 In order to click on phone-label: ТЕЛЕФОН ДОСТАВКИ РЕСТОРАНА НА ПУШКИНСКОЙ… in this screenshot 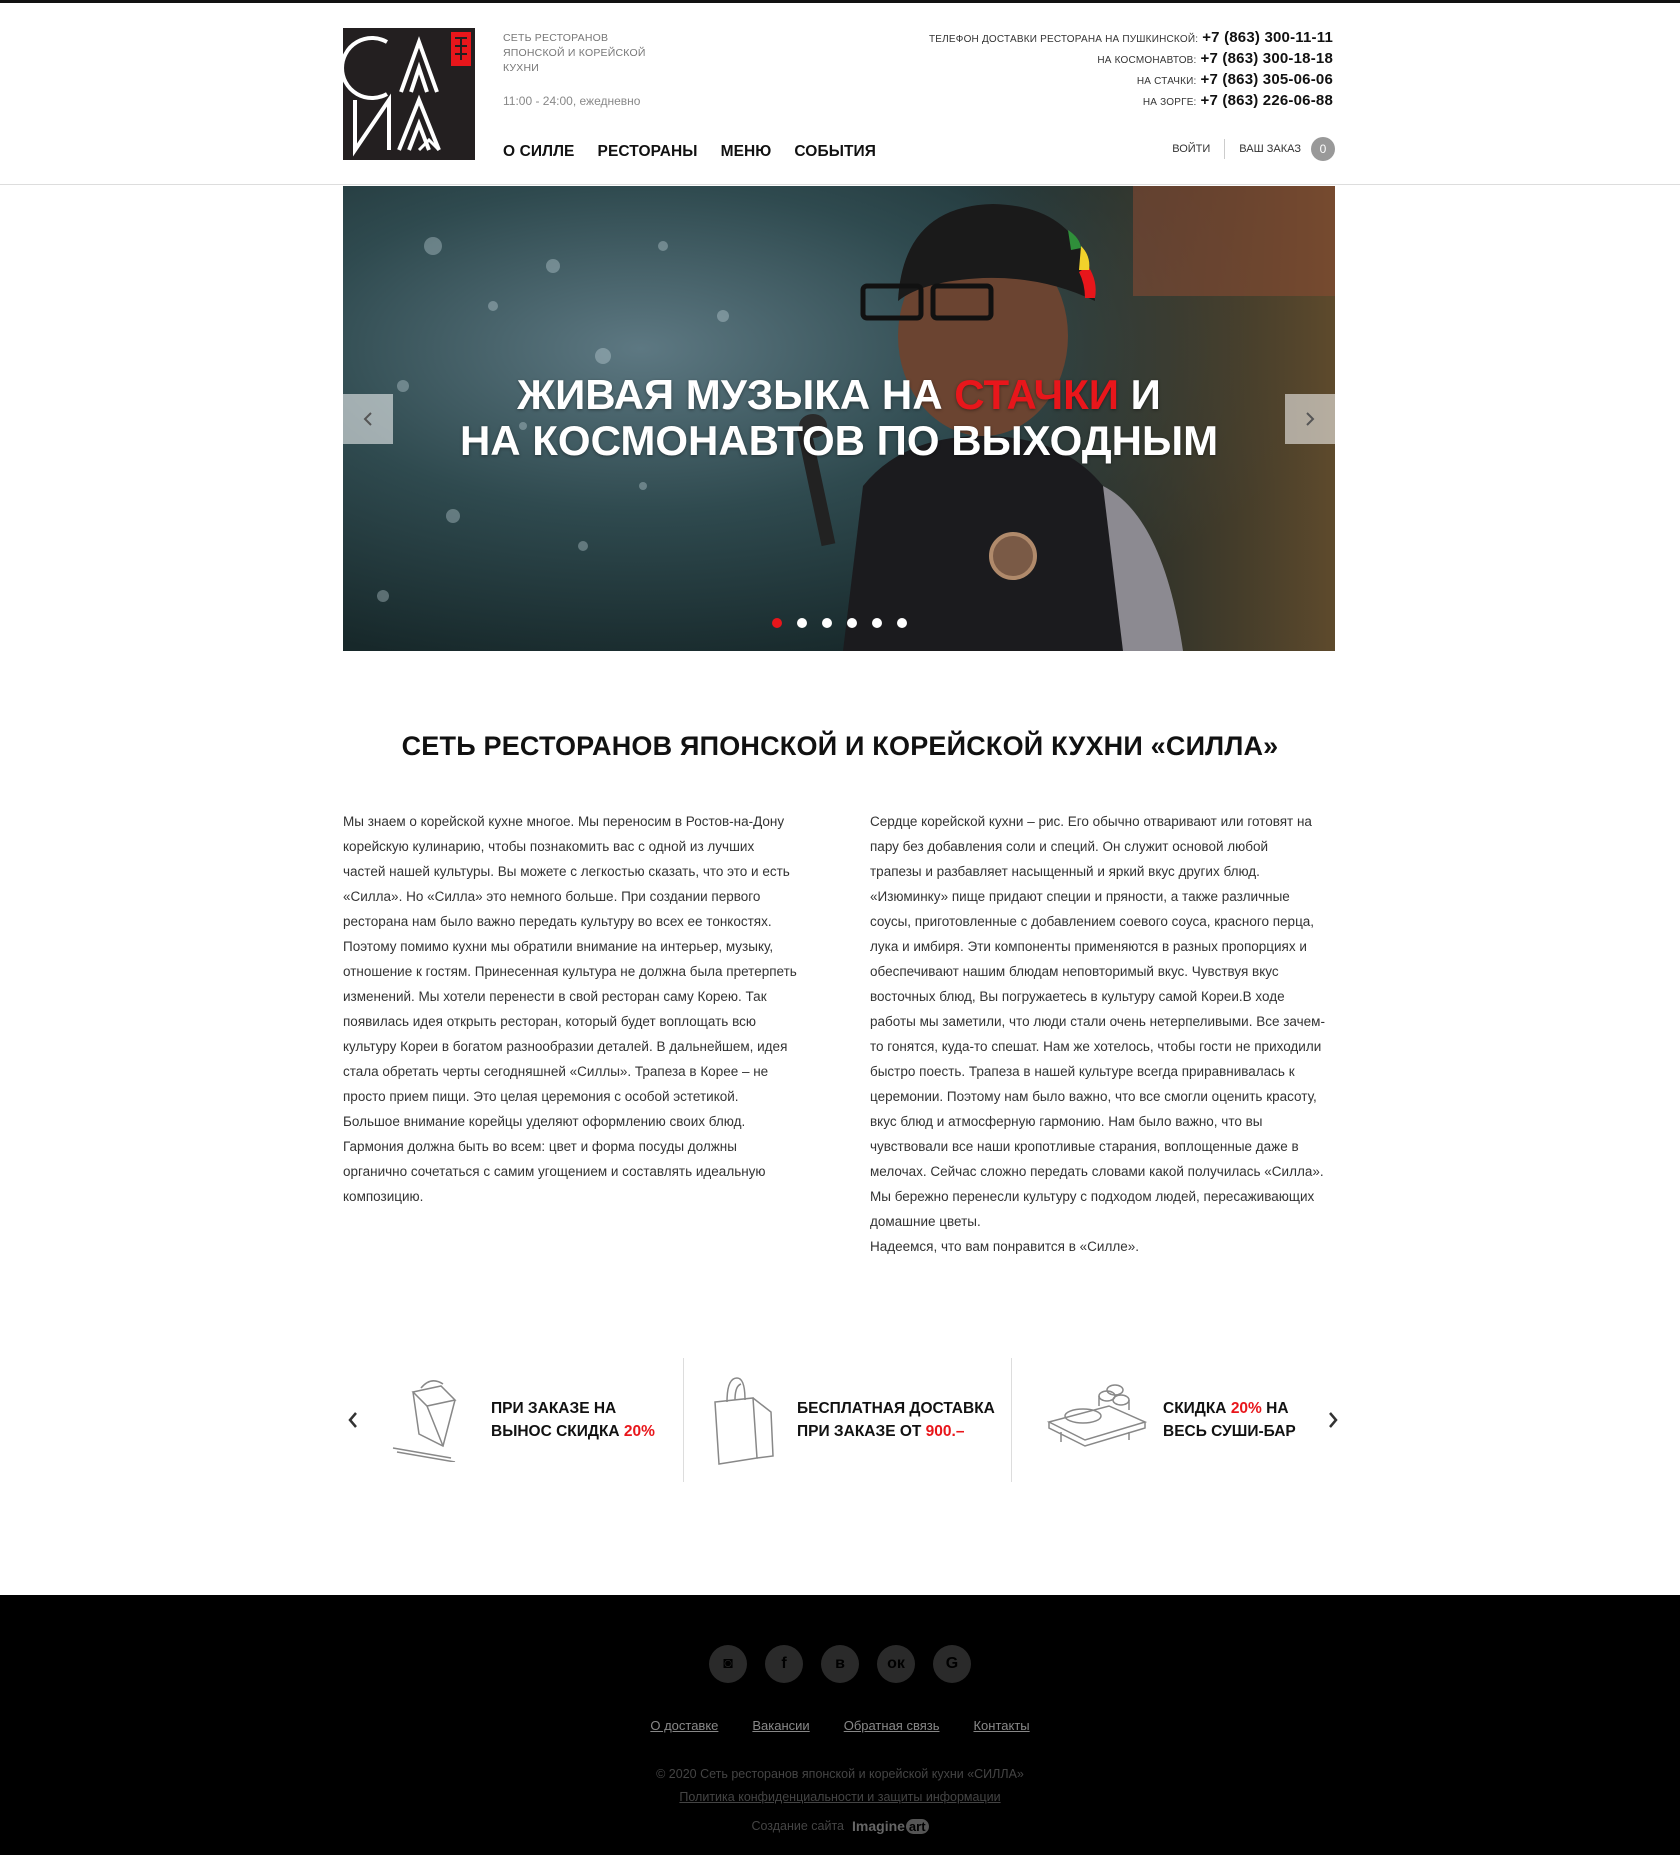, I will do `click(1063, 39)`.